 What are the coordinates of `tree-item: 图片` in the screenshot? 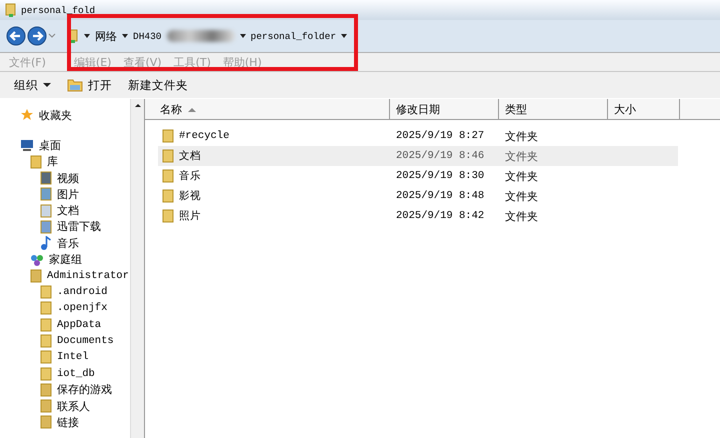 It's located at (65, 194).